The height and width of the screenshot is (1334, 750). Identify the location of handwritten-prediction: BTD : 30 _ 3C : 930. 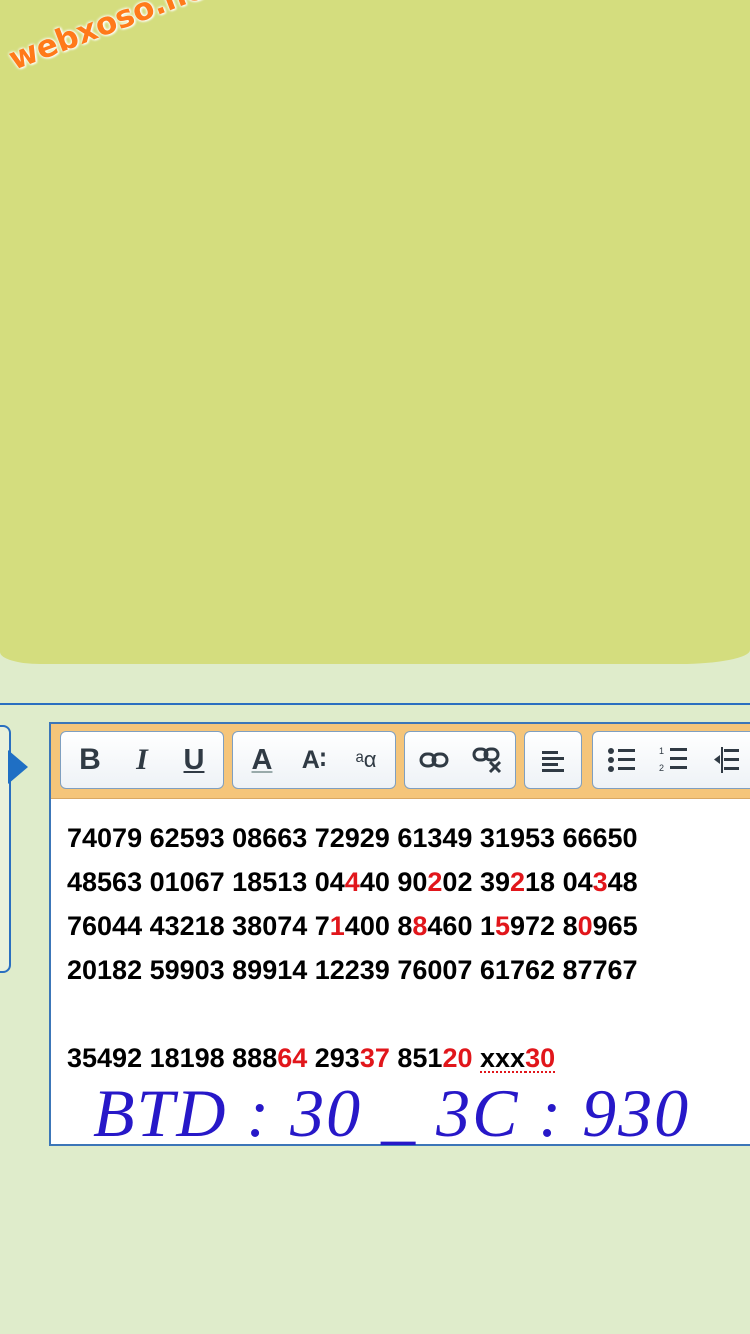
(392, 1113).